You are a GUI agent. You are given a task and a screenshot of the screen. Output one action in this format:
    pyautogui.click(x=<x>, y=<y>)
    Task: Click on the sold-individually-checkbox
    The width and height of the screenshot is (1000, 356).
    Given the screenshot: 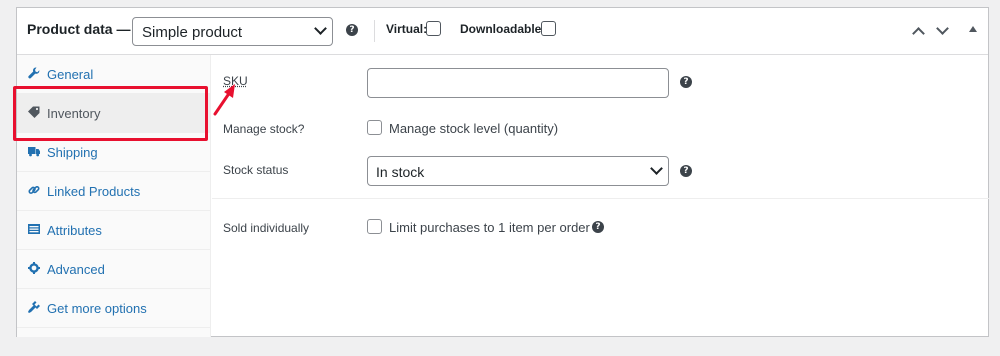 What is the action you would take?
    pyautogui.click(x=374, y=226)
    